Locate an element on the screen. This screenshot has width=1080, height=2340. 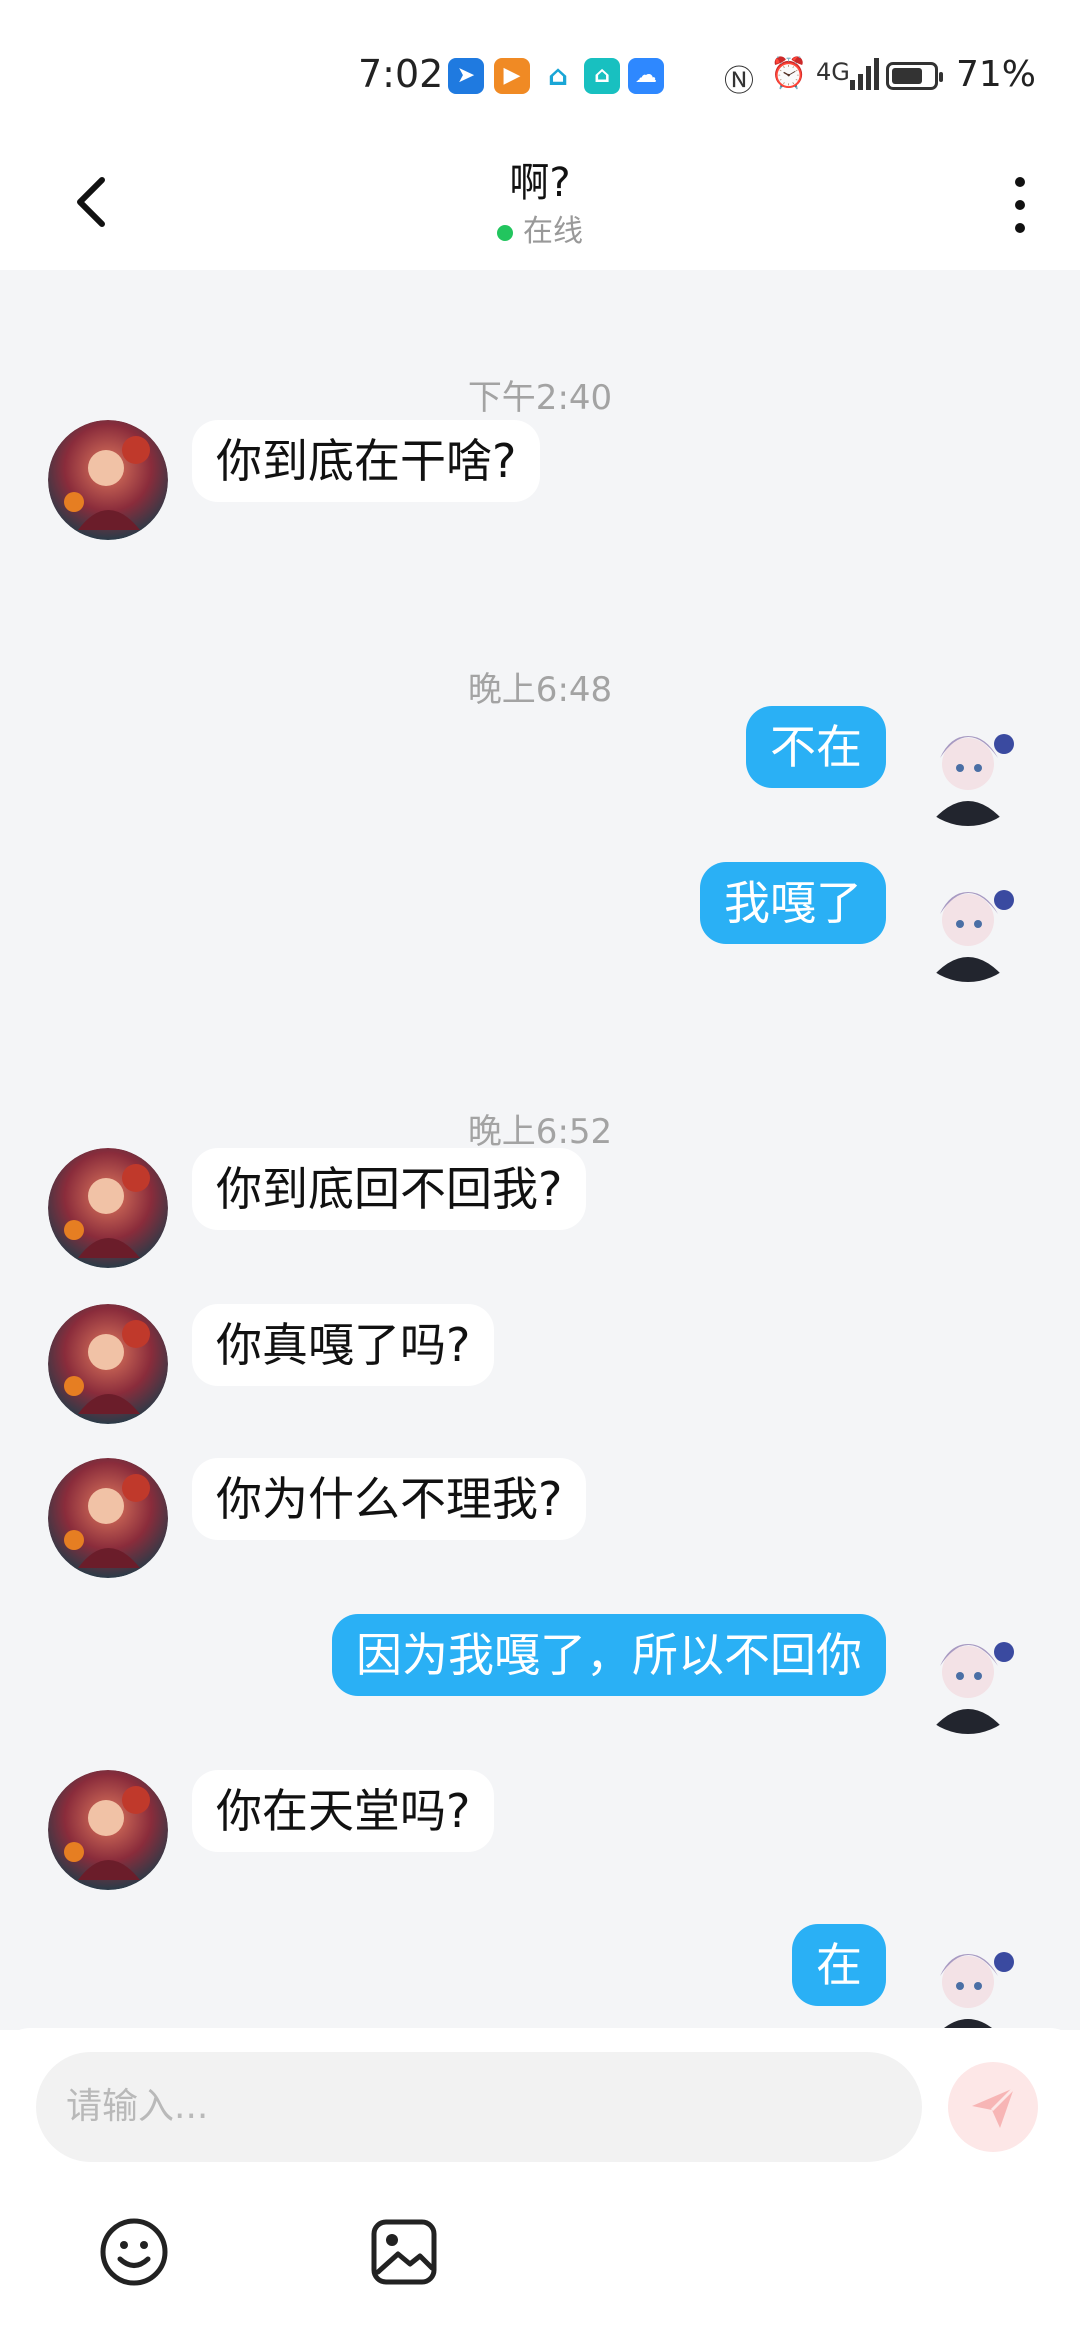
message-bubble-outgoing: 我嘎了 is located at coordinates (793, 903).